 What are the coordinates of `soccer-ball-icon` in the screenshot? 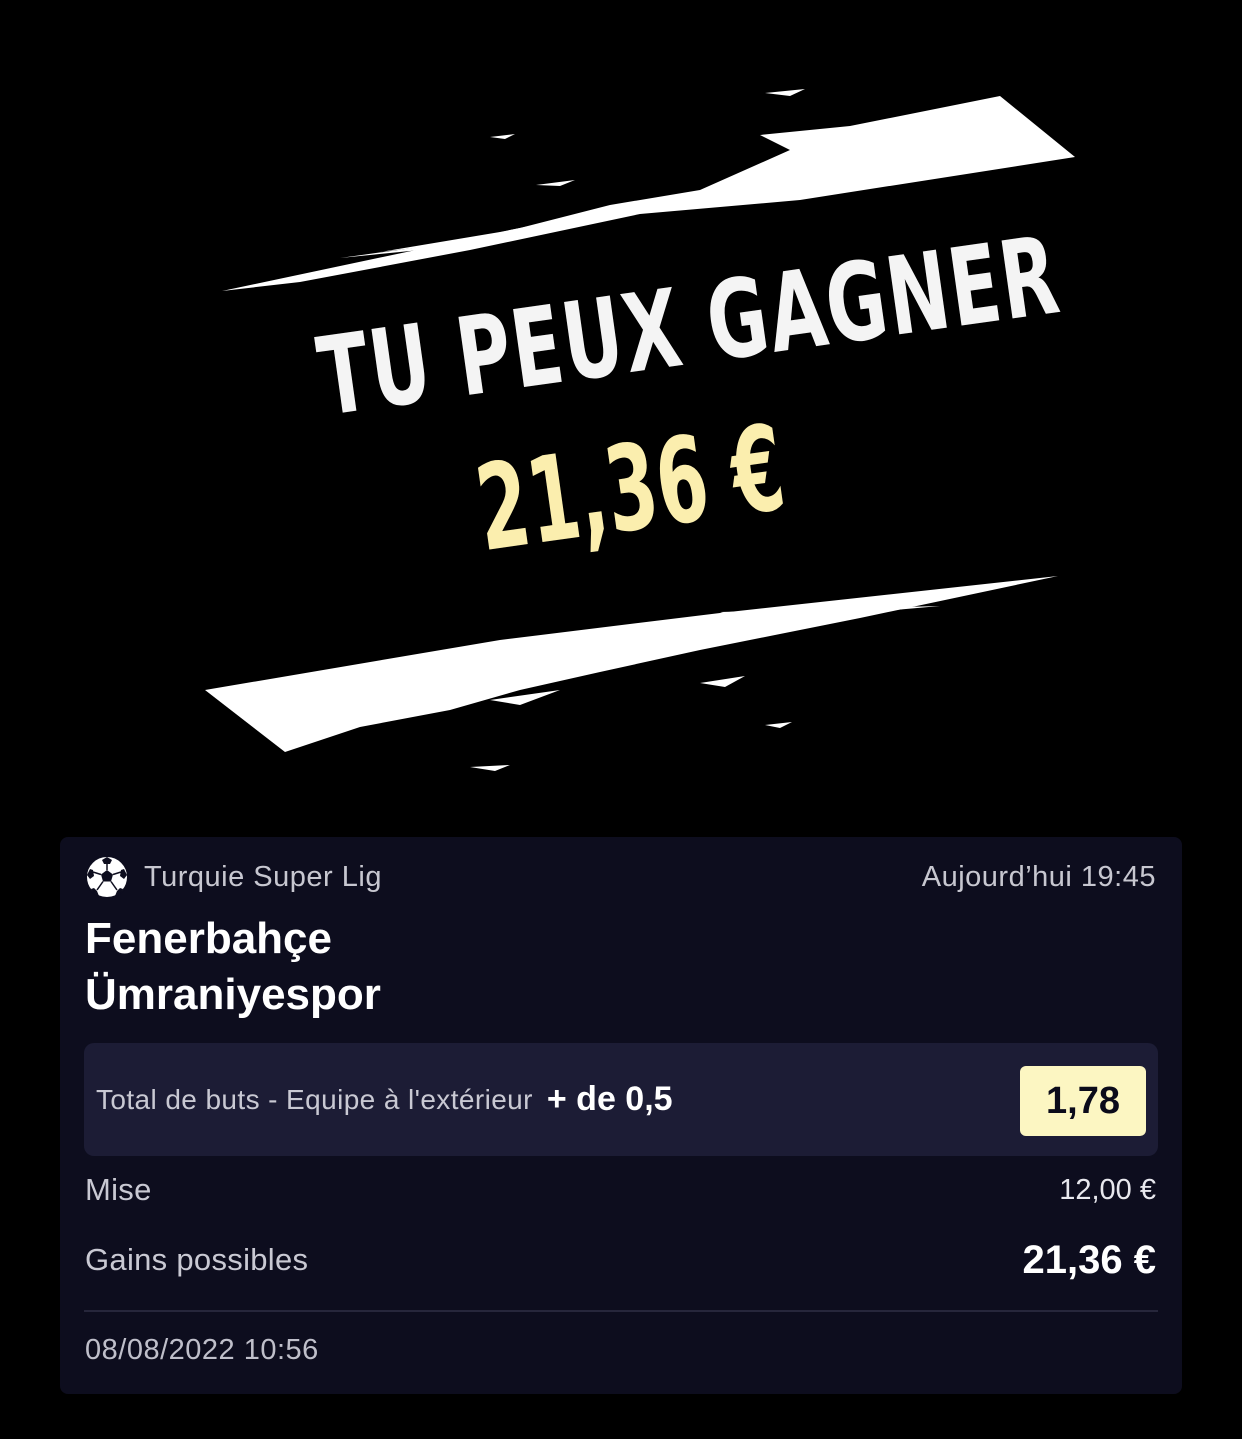 It's located at (107, 877).